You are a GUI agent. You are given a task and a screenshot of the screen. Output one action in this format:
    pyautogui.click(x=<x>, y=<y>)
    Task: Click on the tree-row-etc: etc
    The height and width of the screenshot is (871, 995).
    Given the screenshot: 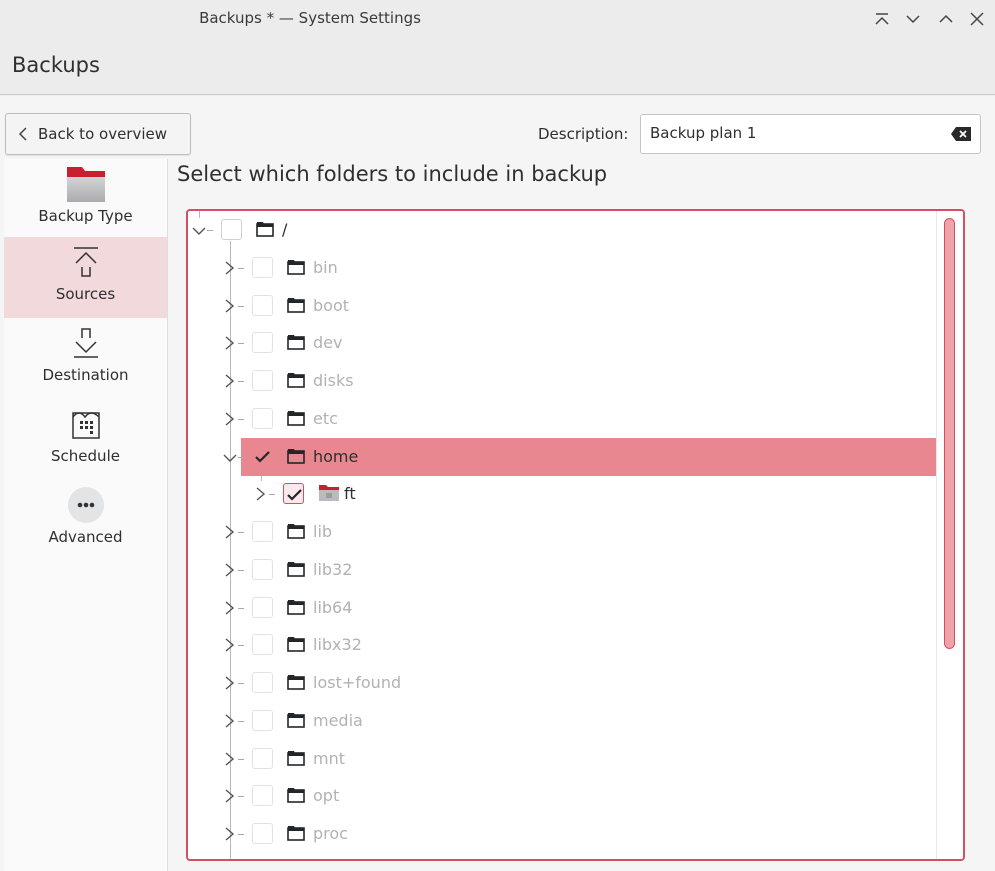 What is the action you would take?
    pyautogui.click(x=562, y=419)
    